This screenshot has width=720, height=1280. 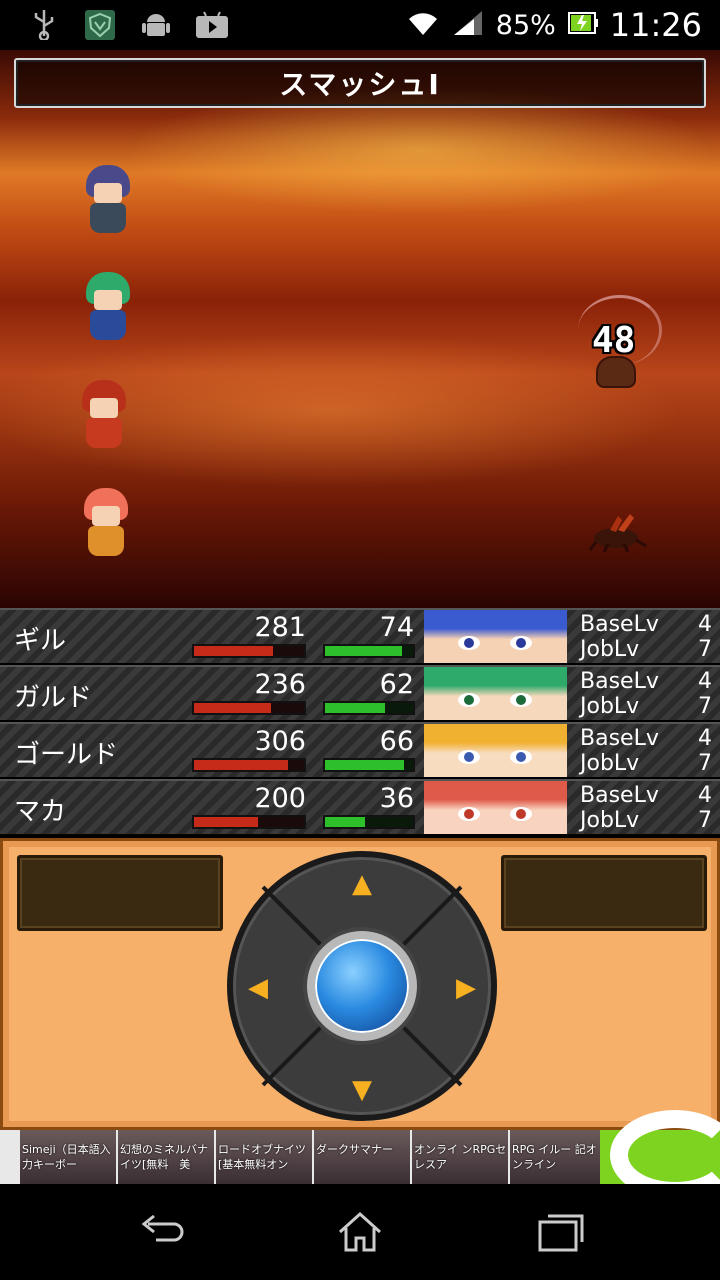 I want to click on navigation-bar, so click(x=360, y=1232).